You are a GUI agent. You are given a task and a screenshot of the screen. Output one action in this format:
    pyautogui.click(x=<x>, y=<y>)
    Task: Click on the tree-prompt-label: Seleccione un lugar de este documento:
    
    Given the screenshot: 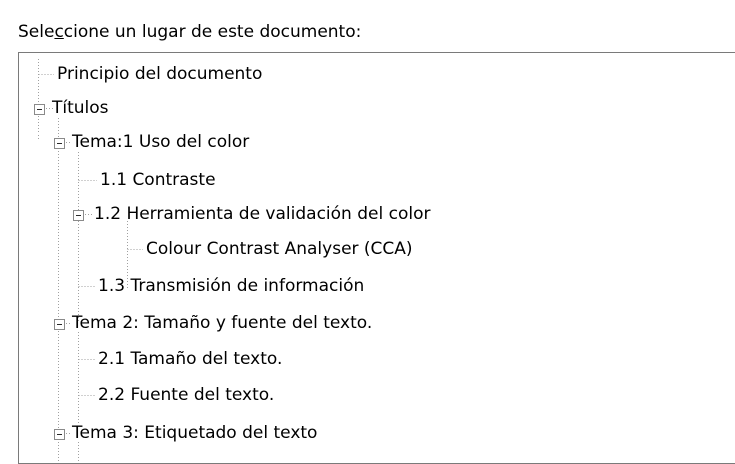 What is the action you would take?
    pyautogui.click(x=189, y=32)
    